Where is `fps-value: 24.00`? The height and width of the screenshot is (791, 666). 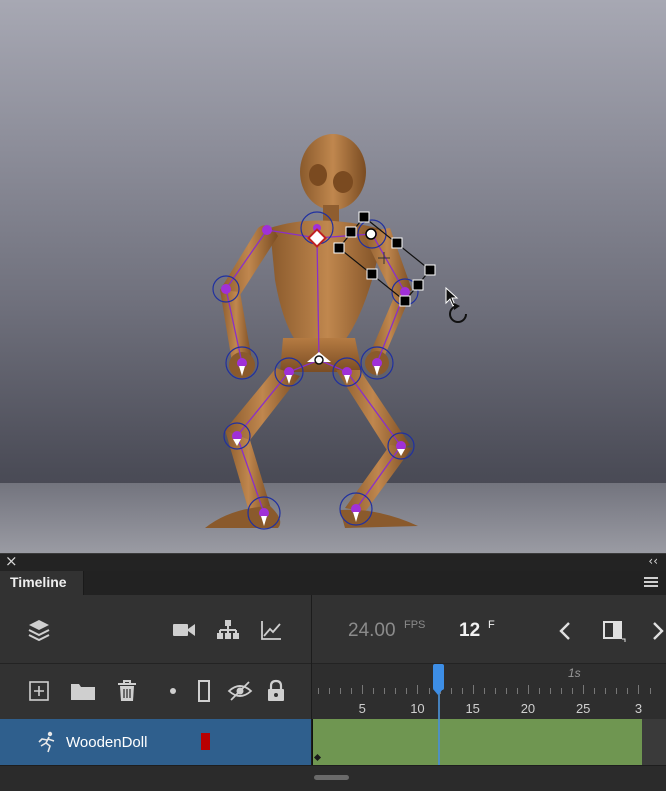
fps-value: 24.00 is located at coordinates (372, 631).